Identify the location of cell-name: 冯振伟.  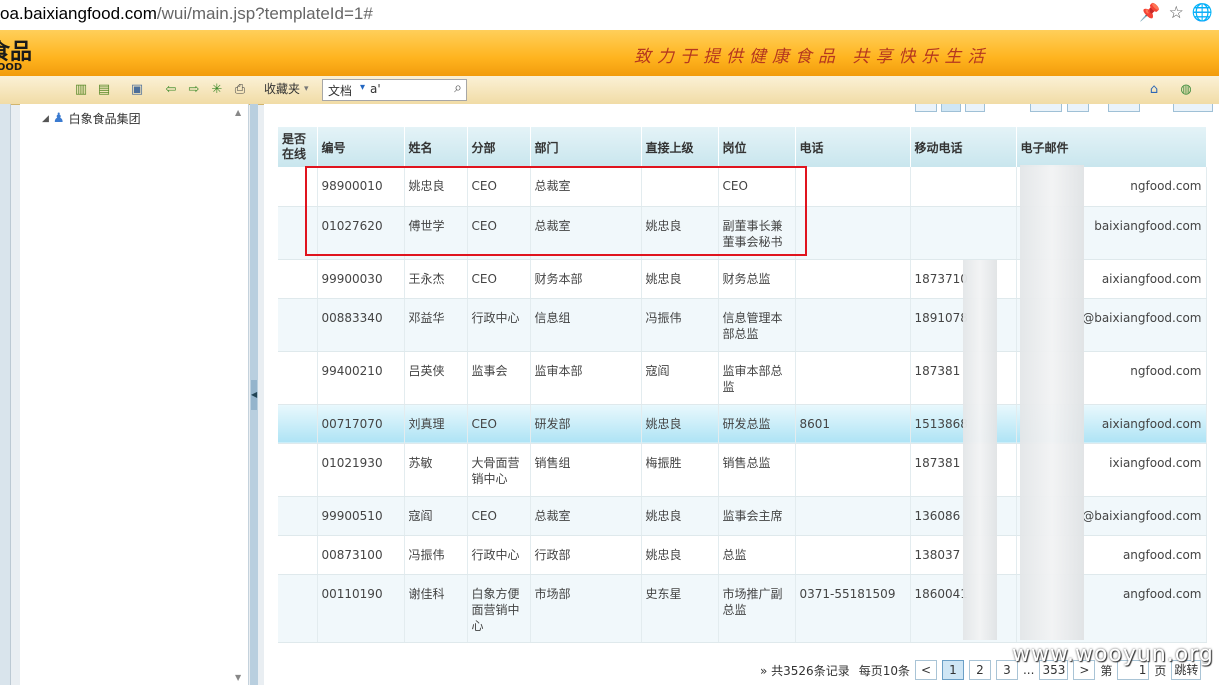
(436, 555).